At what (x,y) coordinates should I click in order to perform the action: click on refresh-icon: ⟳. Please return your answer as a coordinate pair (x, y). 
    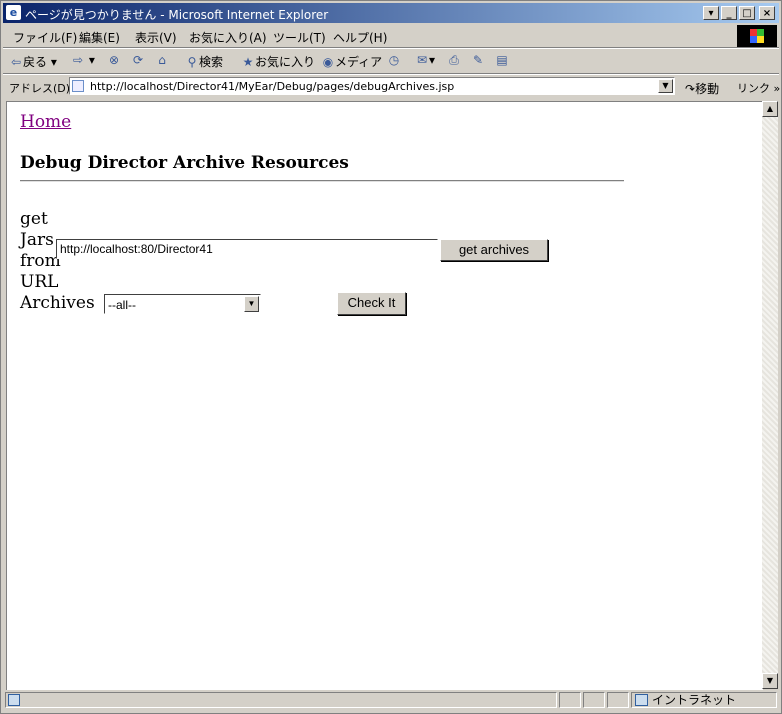
    Looking at the image, I should click on (138, 60).